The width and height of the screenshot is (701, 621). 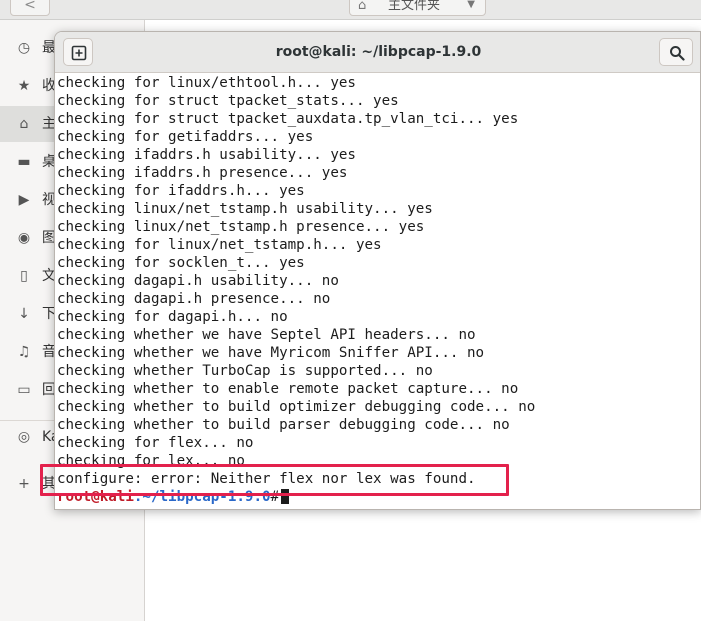 What do you see at coordinates (181, 191) in the screenshot?
I see `output-line: checking for ifaddrs.h... yes` at bounding box center [181, 191].